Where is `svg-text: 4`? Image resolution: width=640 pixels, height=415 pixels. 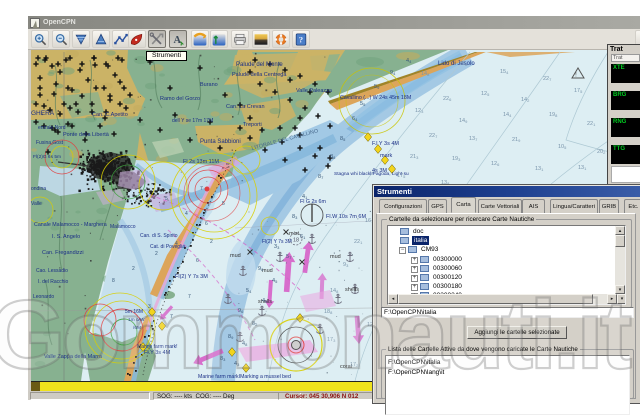
svg-text: 4 is located at coordinates (186, 214).